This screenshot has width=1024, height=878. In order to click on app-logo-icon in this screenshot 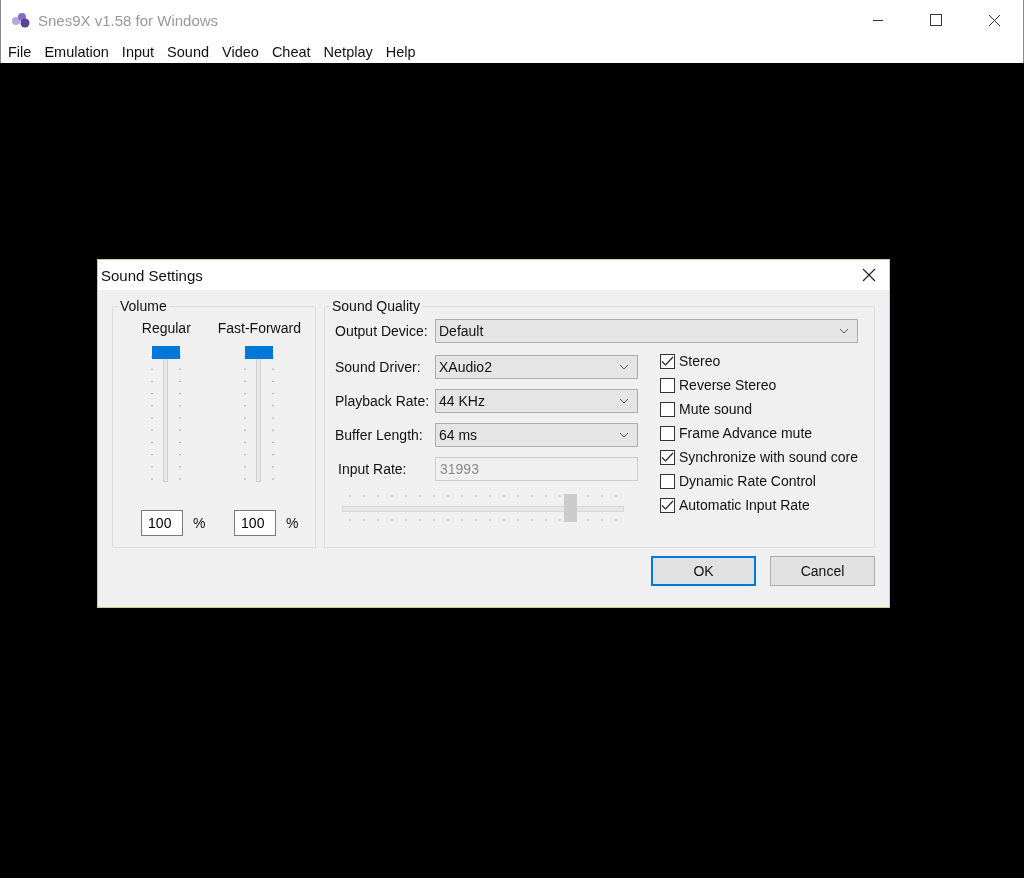, I will do `click(21, 20)`.